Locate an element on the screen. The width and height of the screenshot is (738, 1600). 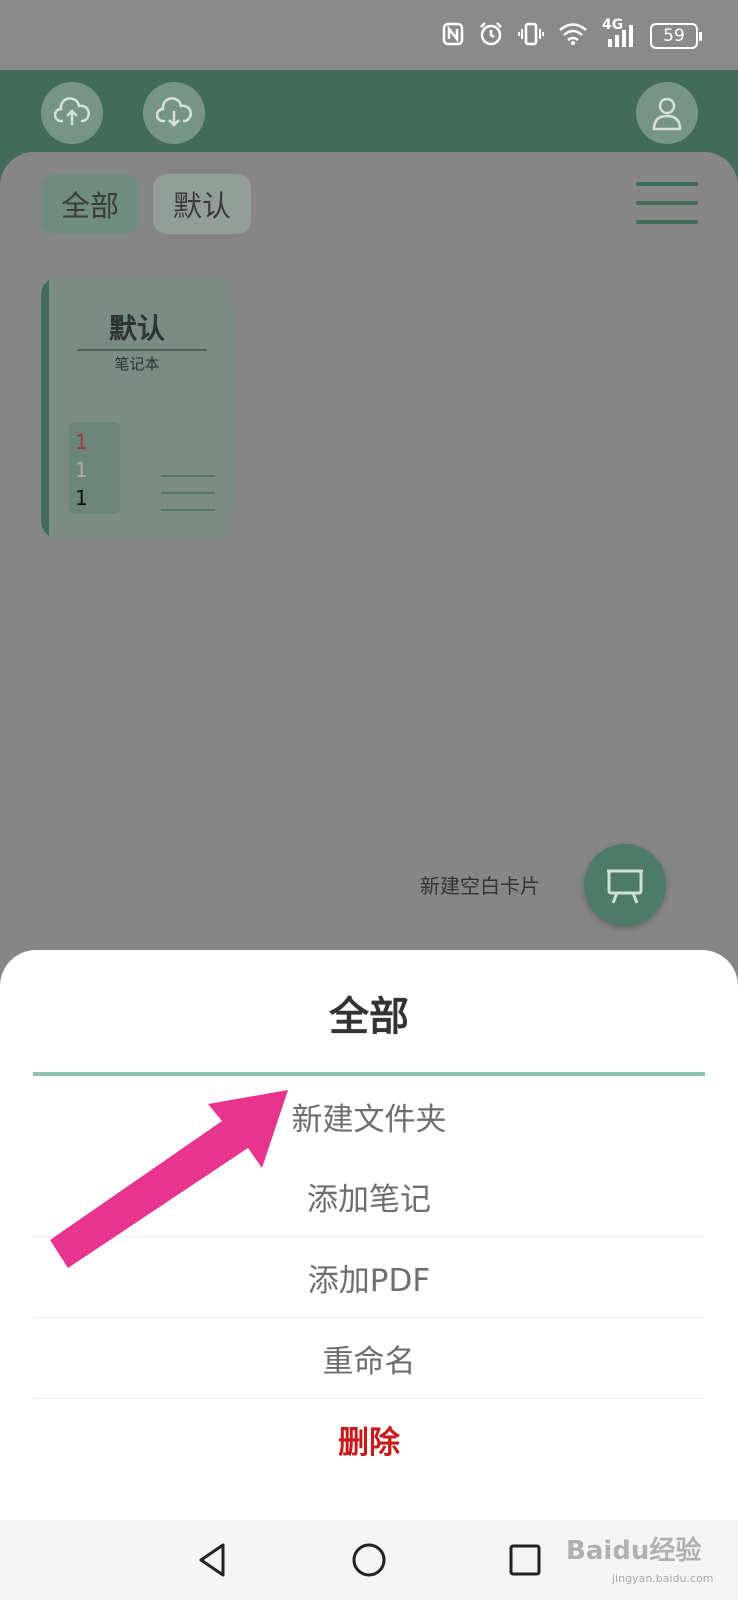
option-add-note: 添加笔记 is located at coordinates (369, 1196).